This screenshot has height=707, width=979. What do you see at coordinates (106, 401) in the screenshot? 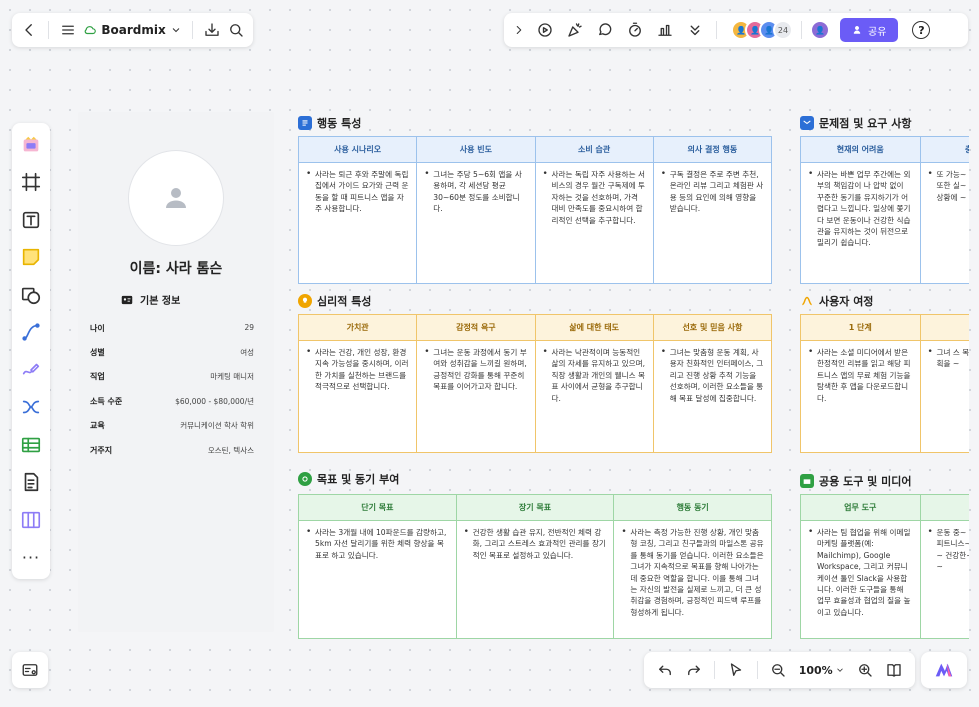
I see `info-key: 소득 수준` at bounding box center [106, 401].